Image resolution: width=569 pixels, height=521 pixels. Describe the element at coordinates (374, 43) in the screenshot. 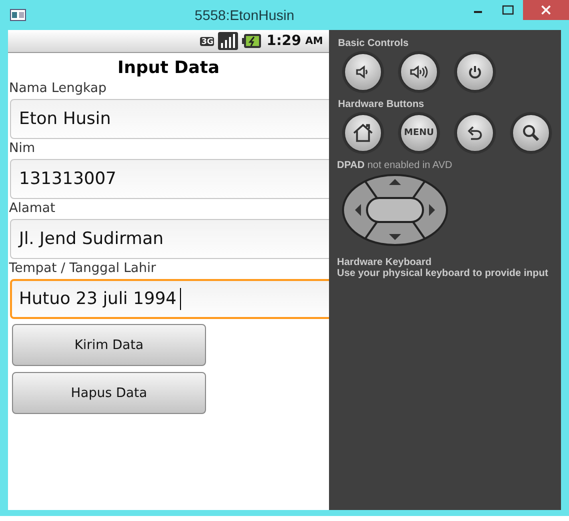

I see `section-title: Basic Controls` at that location.